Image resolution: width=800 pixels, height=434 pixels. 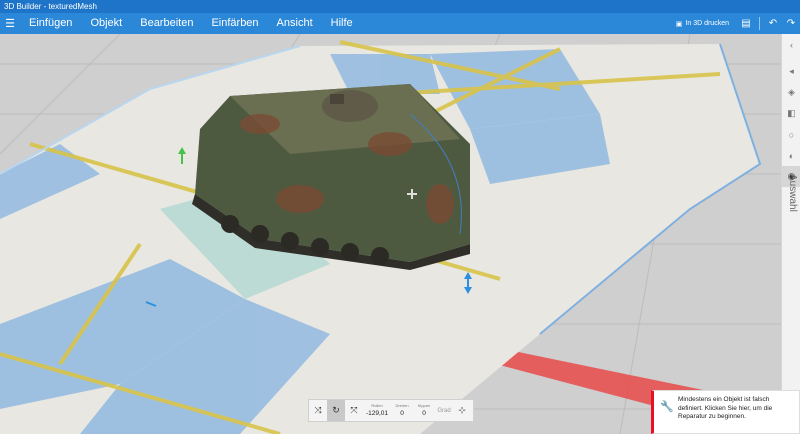 I want to click on print-3d-label: In 3D drucken, so click(x=707, y=23).